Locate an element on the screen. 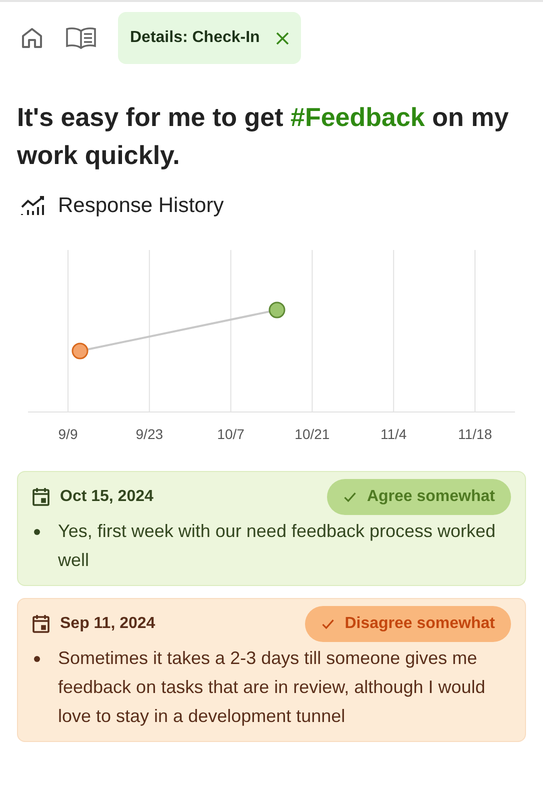  chart-icon is located at coordinates (33, 205).